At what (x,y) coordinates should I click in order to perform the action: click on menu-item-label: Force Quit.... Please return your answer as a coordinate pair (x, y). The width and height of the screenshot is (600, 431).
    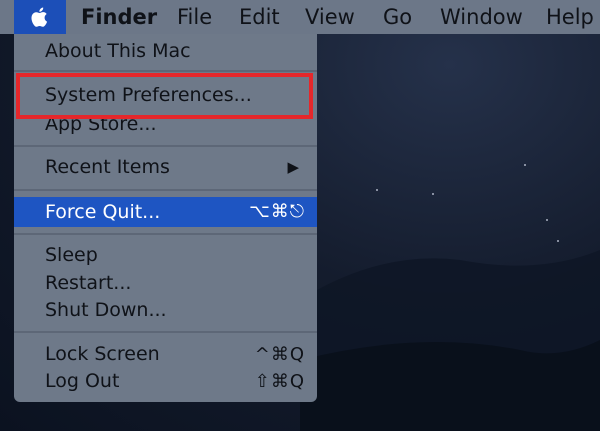
    Looking at the image, I should click on (103, 212).